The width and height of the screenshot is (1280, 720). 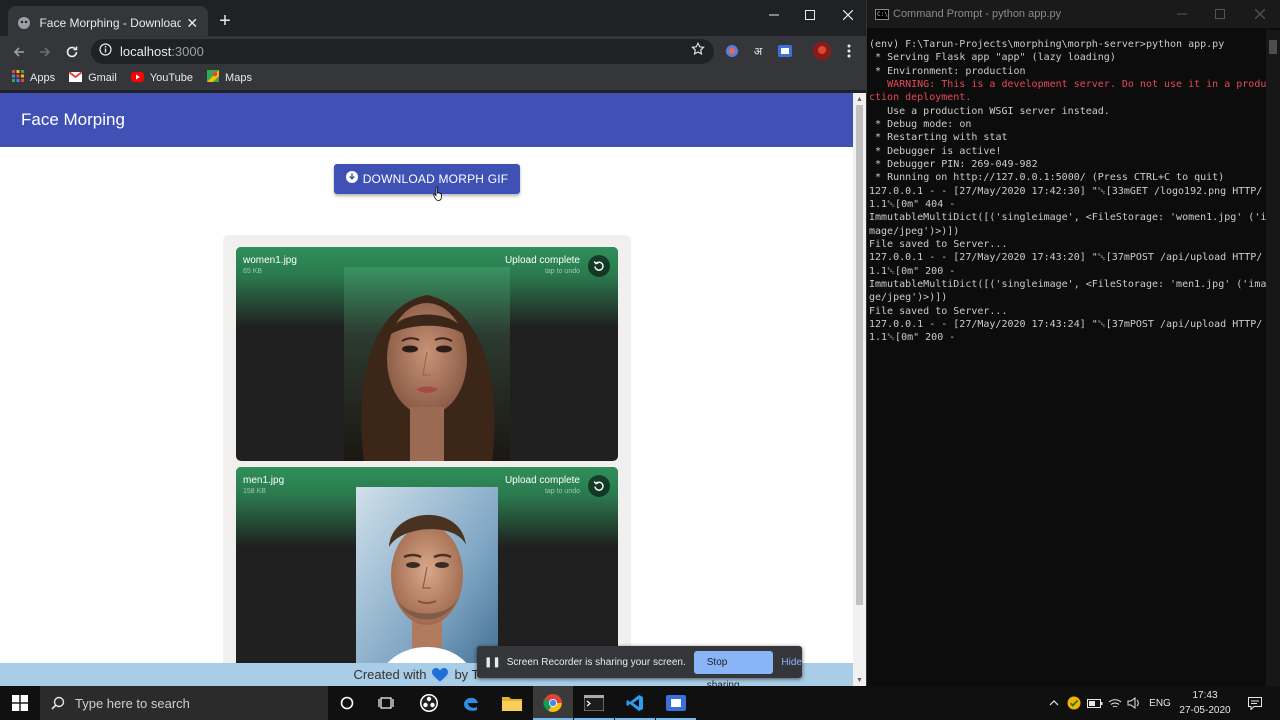 I want to click on wifi-icon, so click(x=1115, y=703).